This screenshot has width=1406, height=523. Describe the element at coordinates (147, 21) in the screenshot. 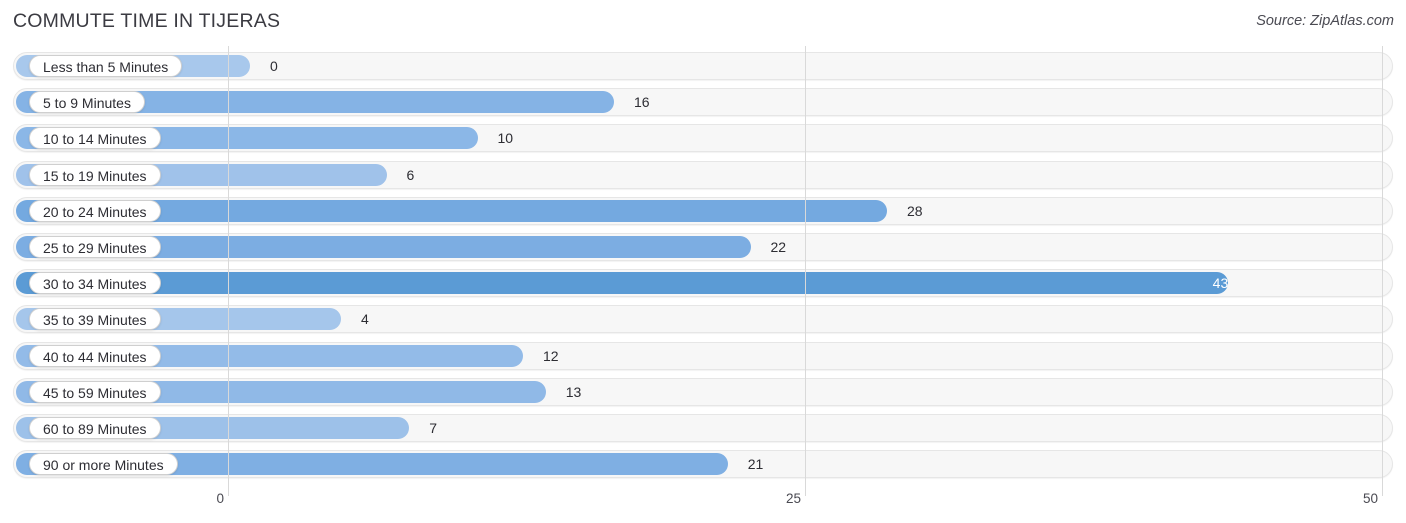

I see `page-title: COMMUTE TIME IN TIJERAS` at that location.